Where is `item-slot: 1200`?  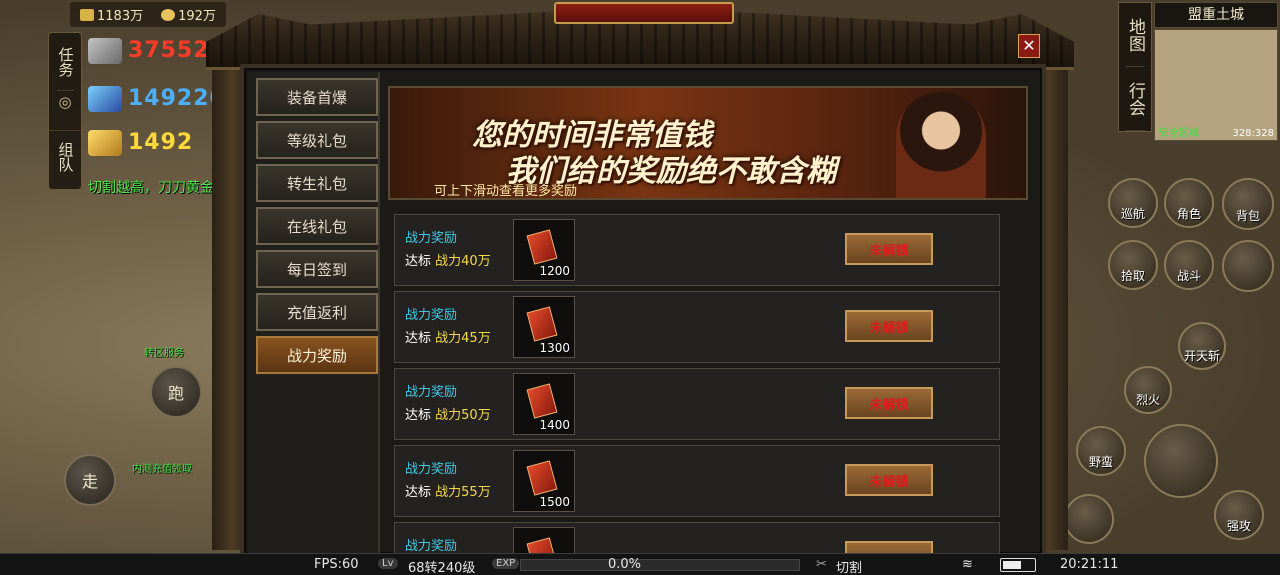 item-slot: 1200 is located at coordinates (544, 250).